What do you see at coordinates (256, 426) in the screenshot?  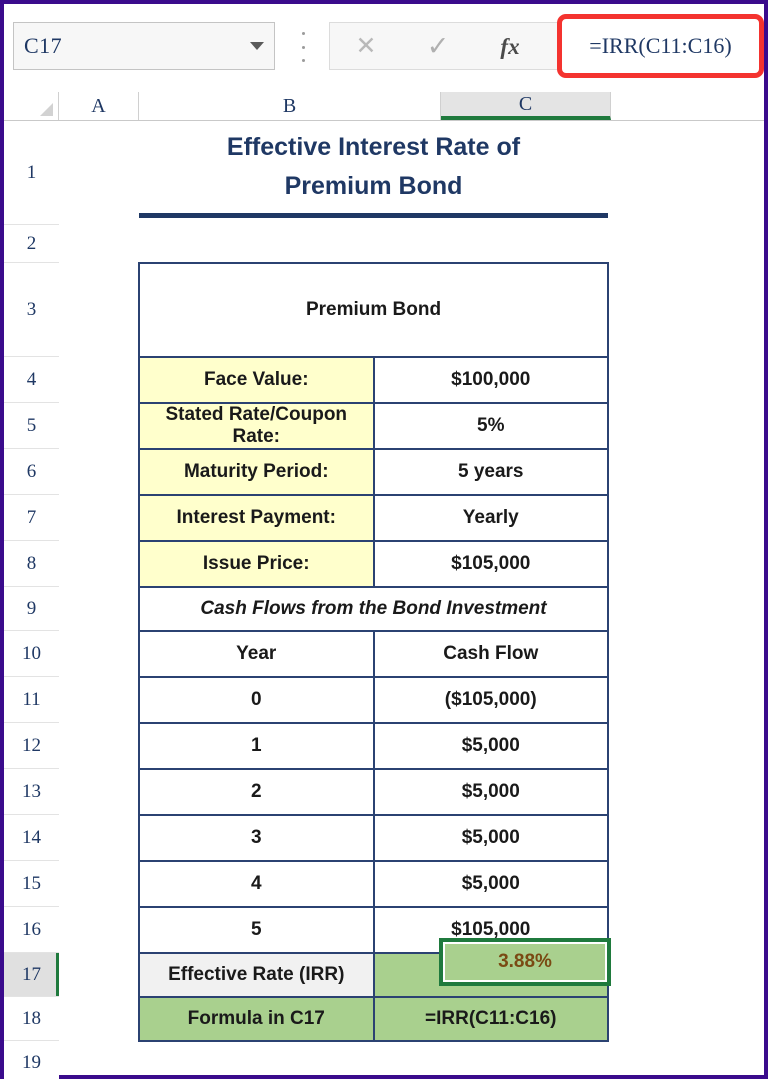 I see `param-label-stated-rate: Stated Rate/Coupon Rate:` at bounding box center [256, 426].